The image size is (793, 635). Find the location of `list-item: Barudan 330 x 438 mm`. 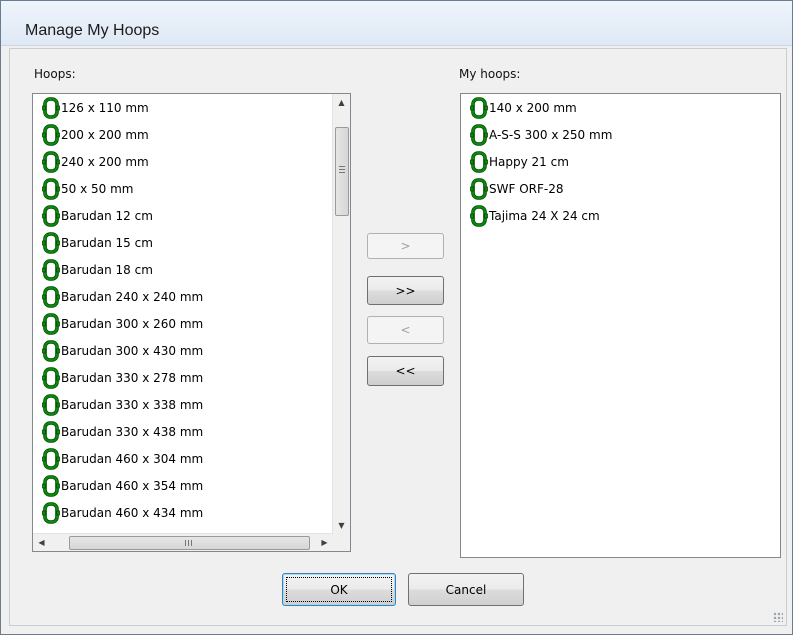

list-item: Barudan 330 x 438 mm is located at coordinates (118, 431).